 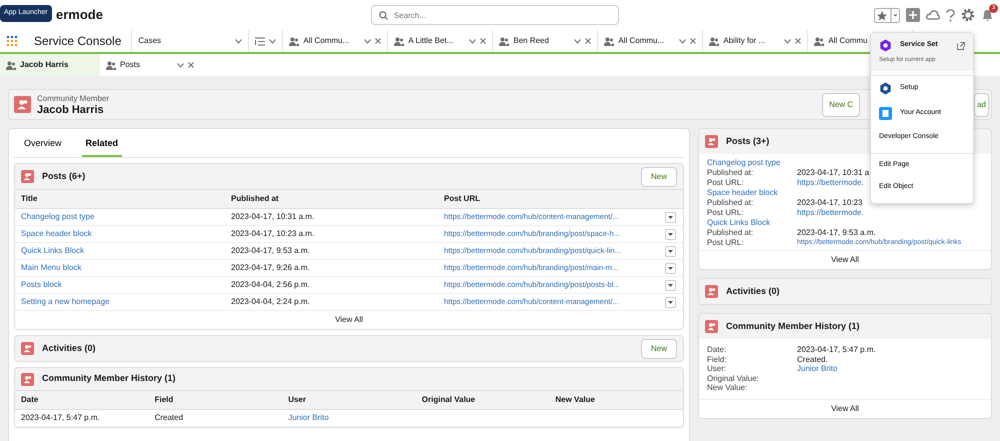 I want to click on gear-icon, so click(x=885, y=88).